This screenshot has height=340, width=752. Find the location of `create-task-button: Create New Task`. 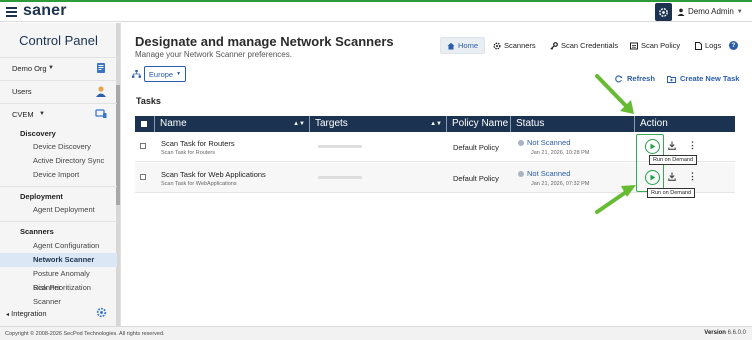

create-task-button: Create New Task is located at coordinates (703, 78).